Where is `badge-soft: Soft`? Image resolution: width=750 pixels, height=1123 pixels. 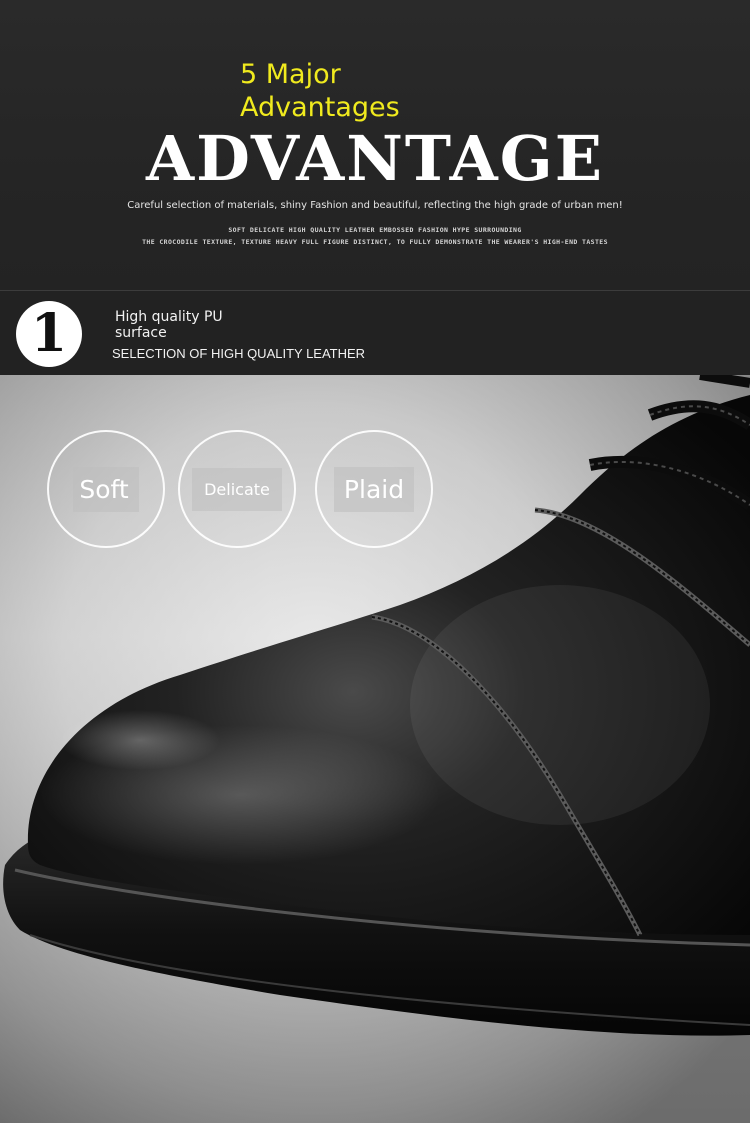
badge-soft: Soft is located at coordinates (106, 489).